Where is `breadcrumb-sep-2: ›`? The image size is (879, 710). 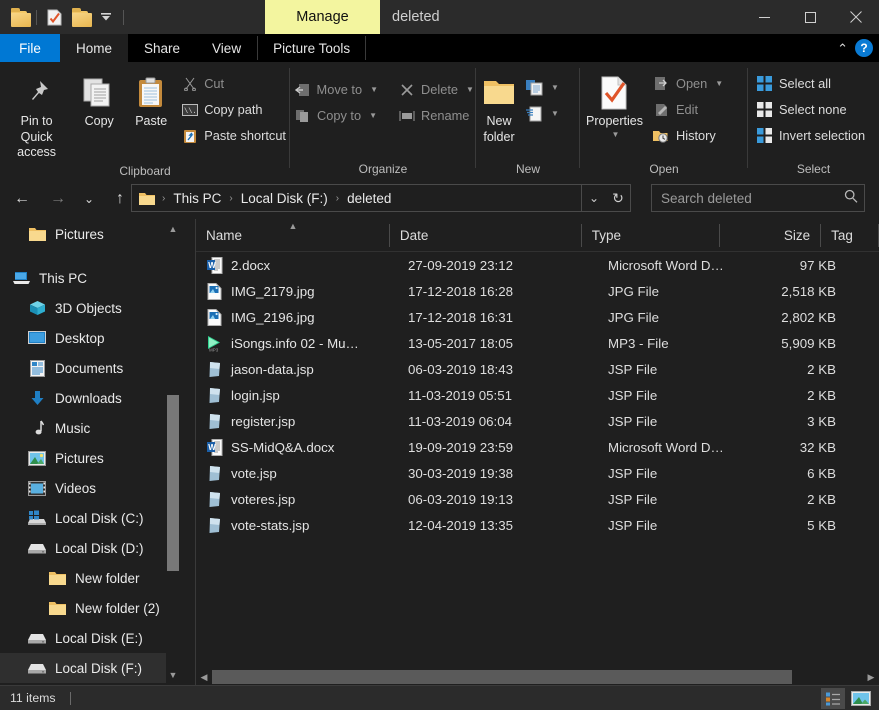 breadcrumb-sep-2: › is located at coordinates (337, 198).